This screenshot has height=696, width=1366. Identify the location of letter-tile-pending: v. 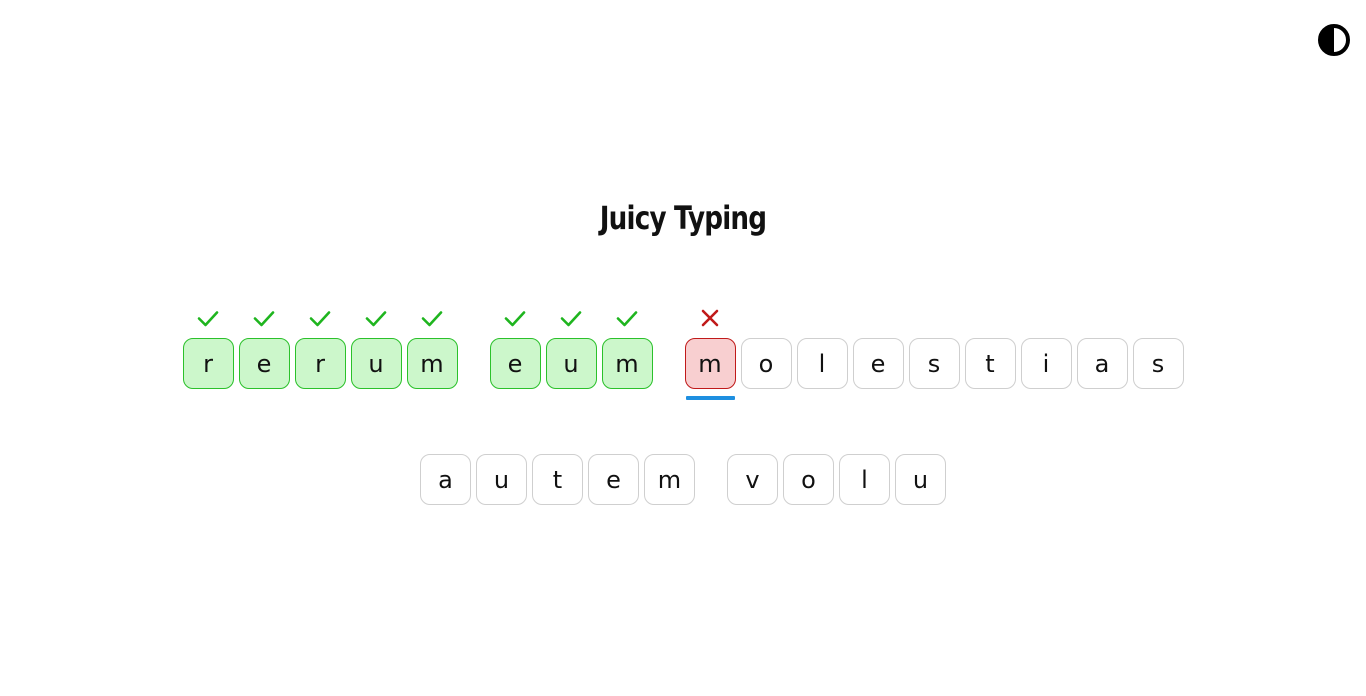
(752, 479).